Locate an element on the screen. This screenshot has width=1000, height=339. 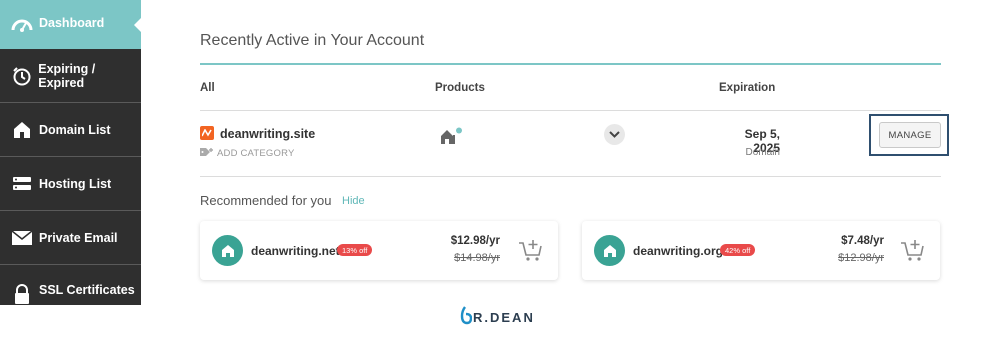
speedometer-icon is located at coordinates (22, 25).